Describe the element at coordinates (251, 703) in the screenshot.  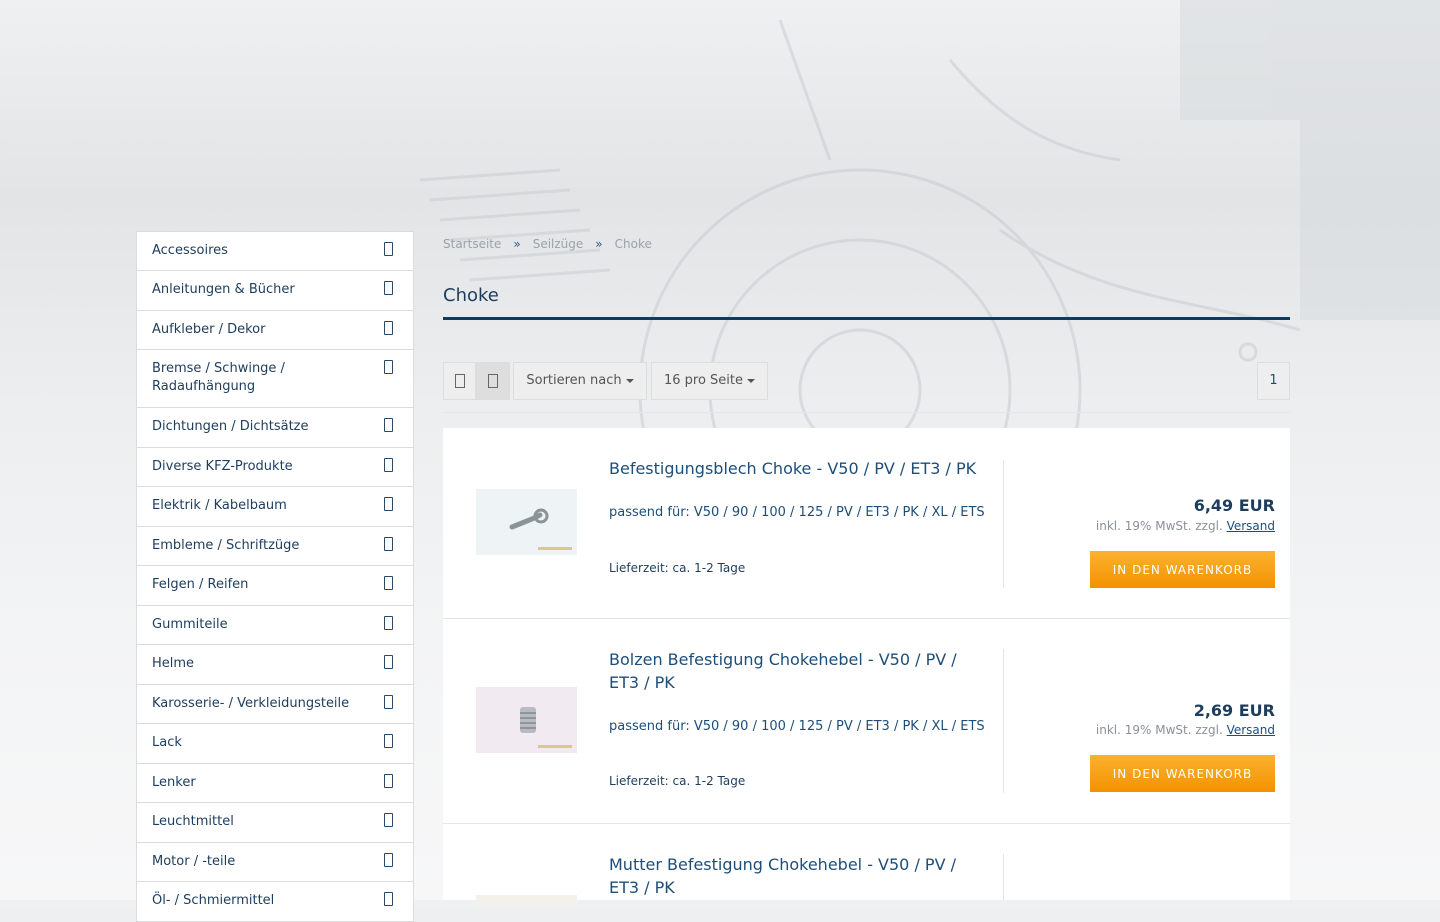
I see `category-label: Karosserie- / Verkleidungsteile` at that location.